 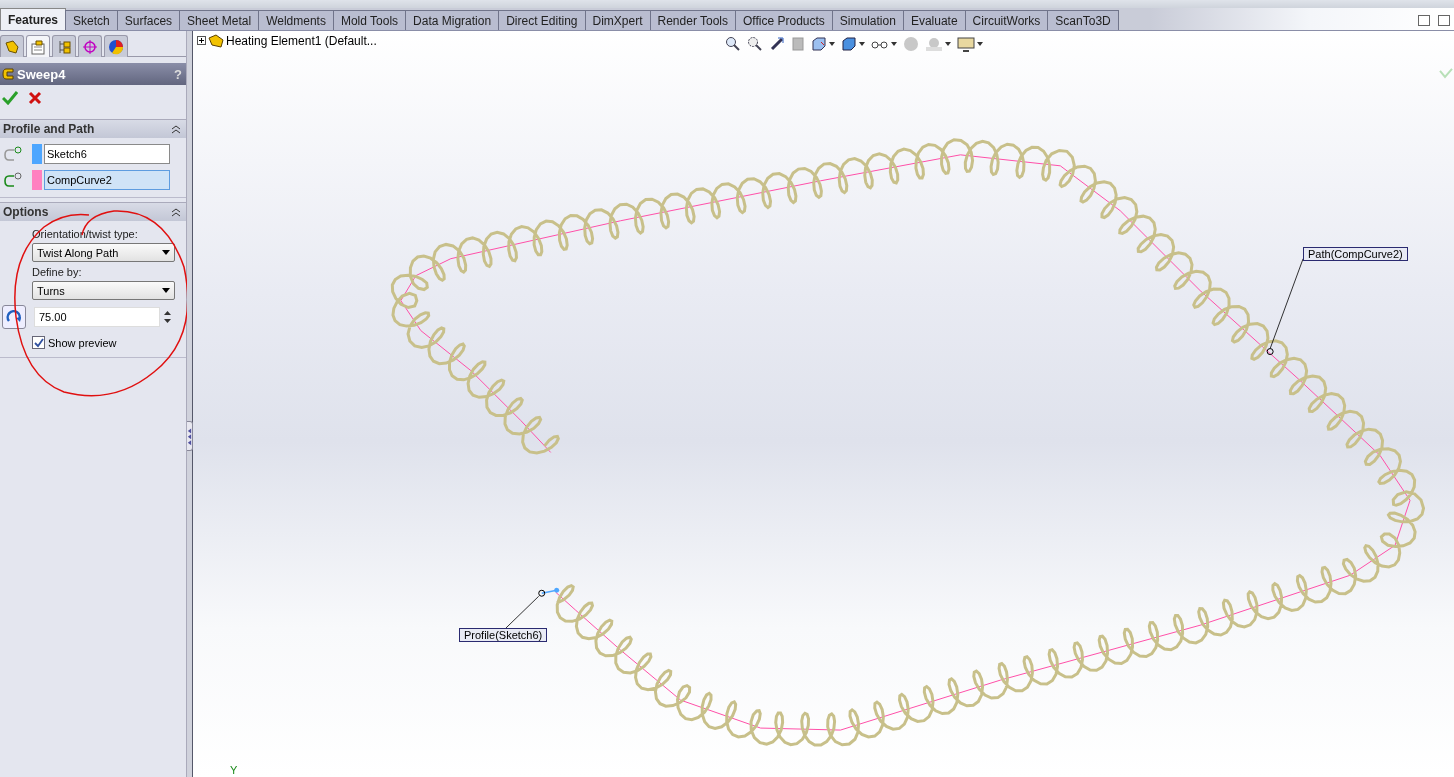 I want to click on checkbox, so click(x=38, y=342).